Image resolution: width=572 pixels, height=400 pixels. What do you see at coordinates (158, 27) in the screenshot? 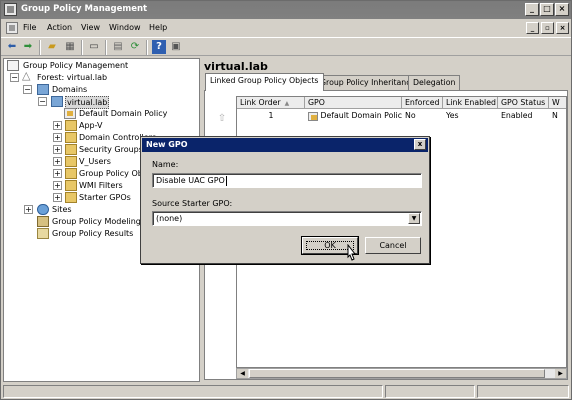
I see `menu-help: Help` at bounding box center [158, 27].